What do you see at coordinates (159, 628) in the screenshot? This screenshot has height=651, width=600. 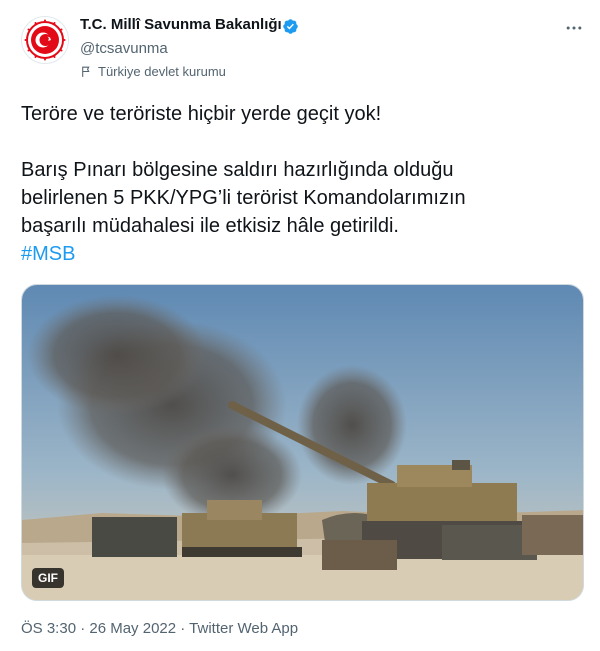 I see `tweet-timestamp: ÖS 3:30 · 26 May 2022 · Twitter Web App` at bounding box center [159, 628].